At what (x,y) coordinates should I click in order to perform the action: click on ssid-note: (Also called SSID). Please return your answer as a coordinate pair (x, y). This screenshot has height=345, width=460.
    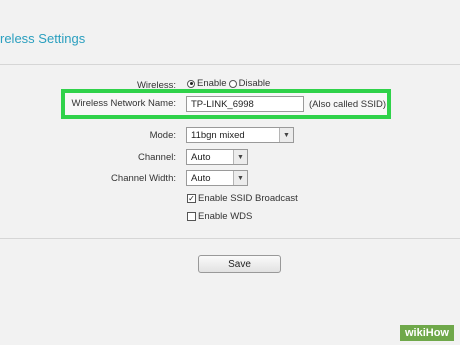
    Looking at the image, I should click on (348, 104).